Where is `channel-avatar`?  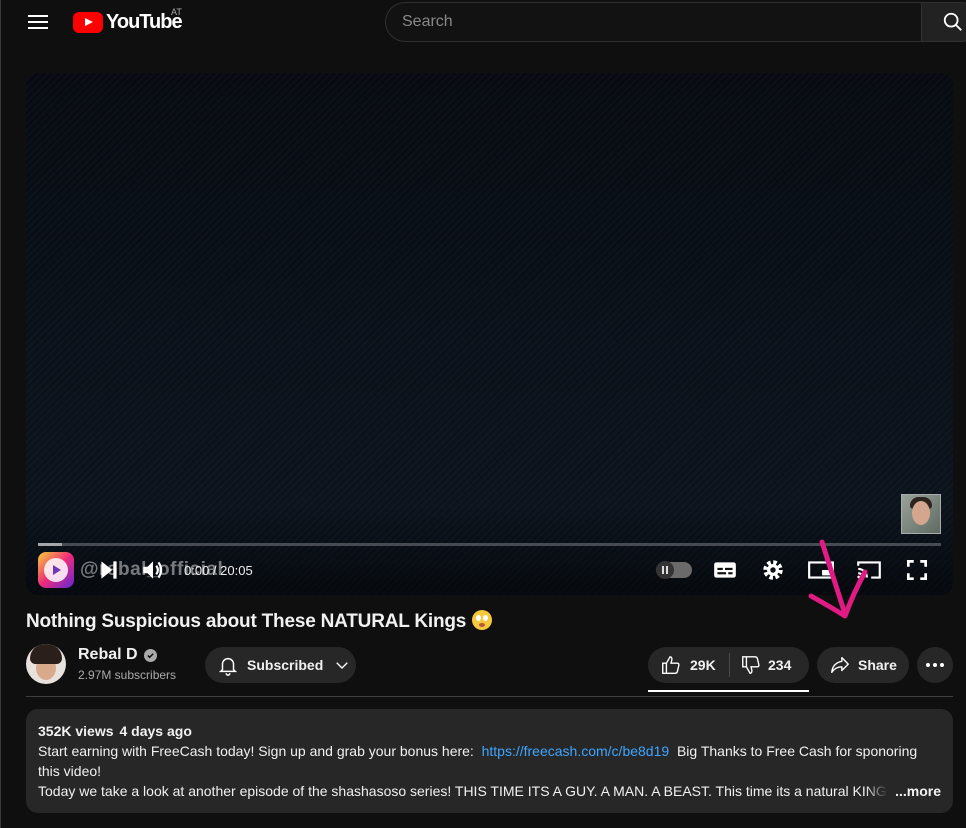 channel-avatar is located at coordinates (46, 664).